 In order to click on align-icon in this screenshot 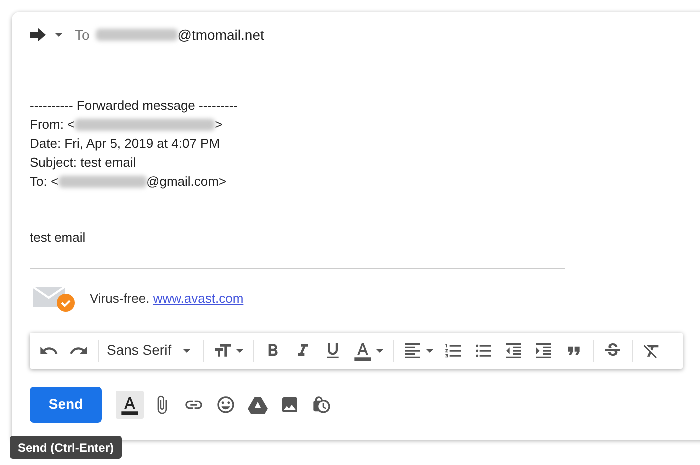, I will do `click(412, 350)`.